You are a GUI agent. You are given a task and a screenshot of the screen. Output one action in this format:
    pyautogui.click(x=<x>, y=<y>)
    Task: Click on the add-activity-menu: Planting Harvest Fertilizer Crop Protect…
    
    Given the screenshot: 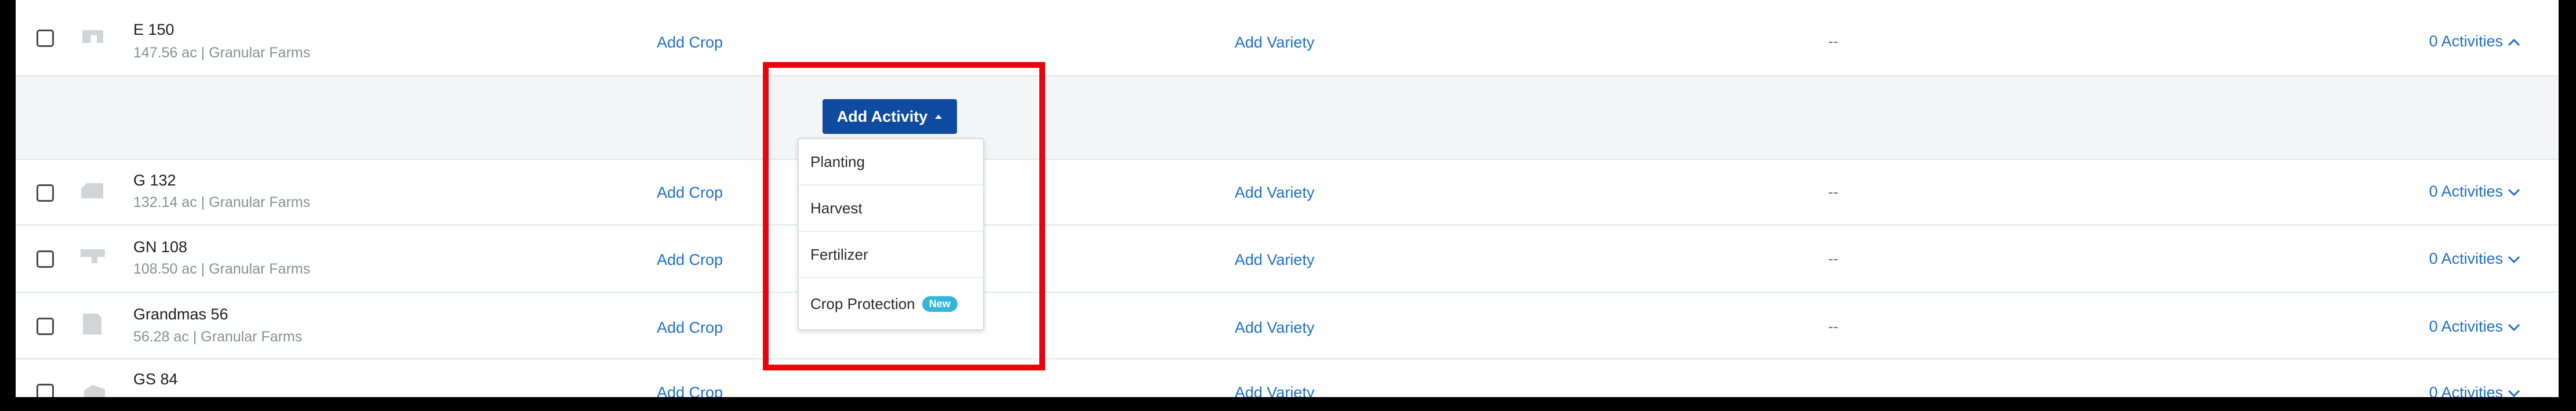 What is the action you would take?
    pyautogui.click(x=891, y=234)
    